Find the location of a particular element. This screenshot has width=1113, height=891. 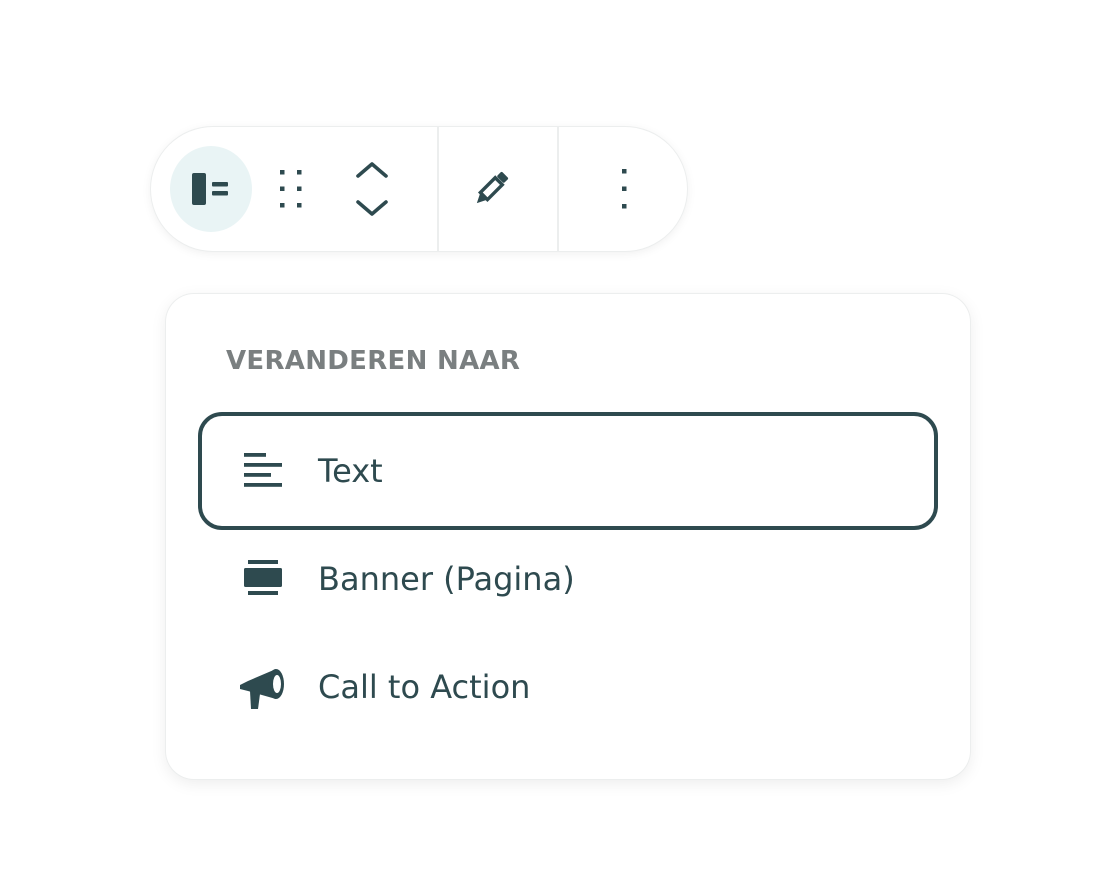

menu-heading: VERANDEREN NAAR is located at coordinates (373, 361).